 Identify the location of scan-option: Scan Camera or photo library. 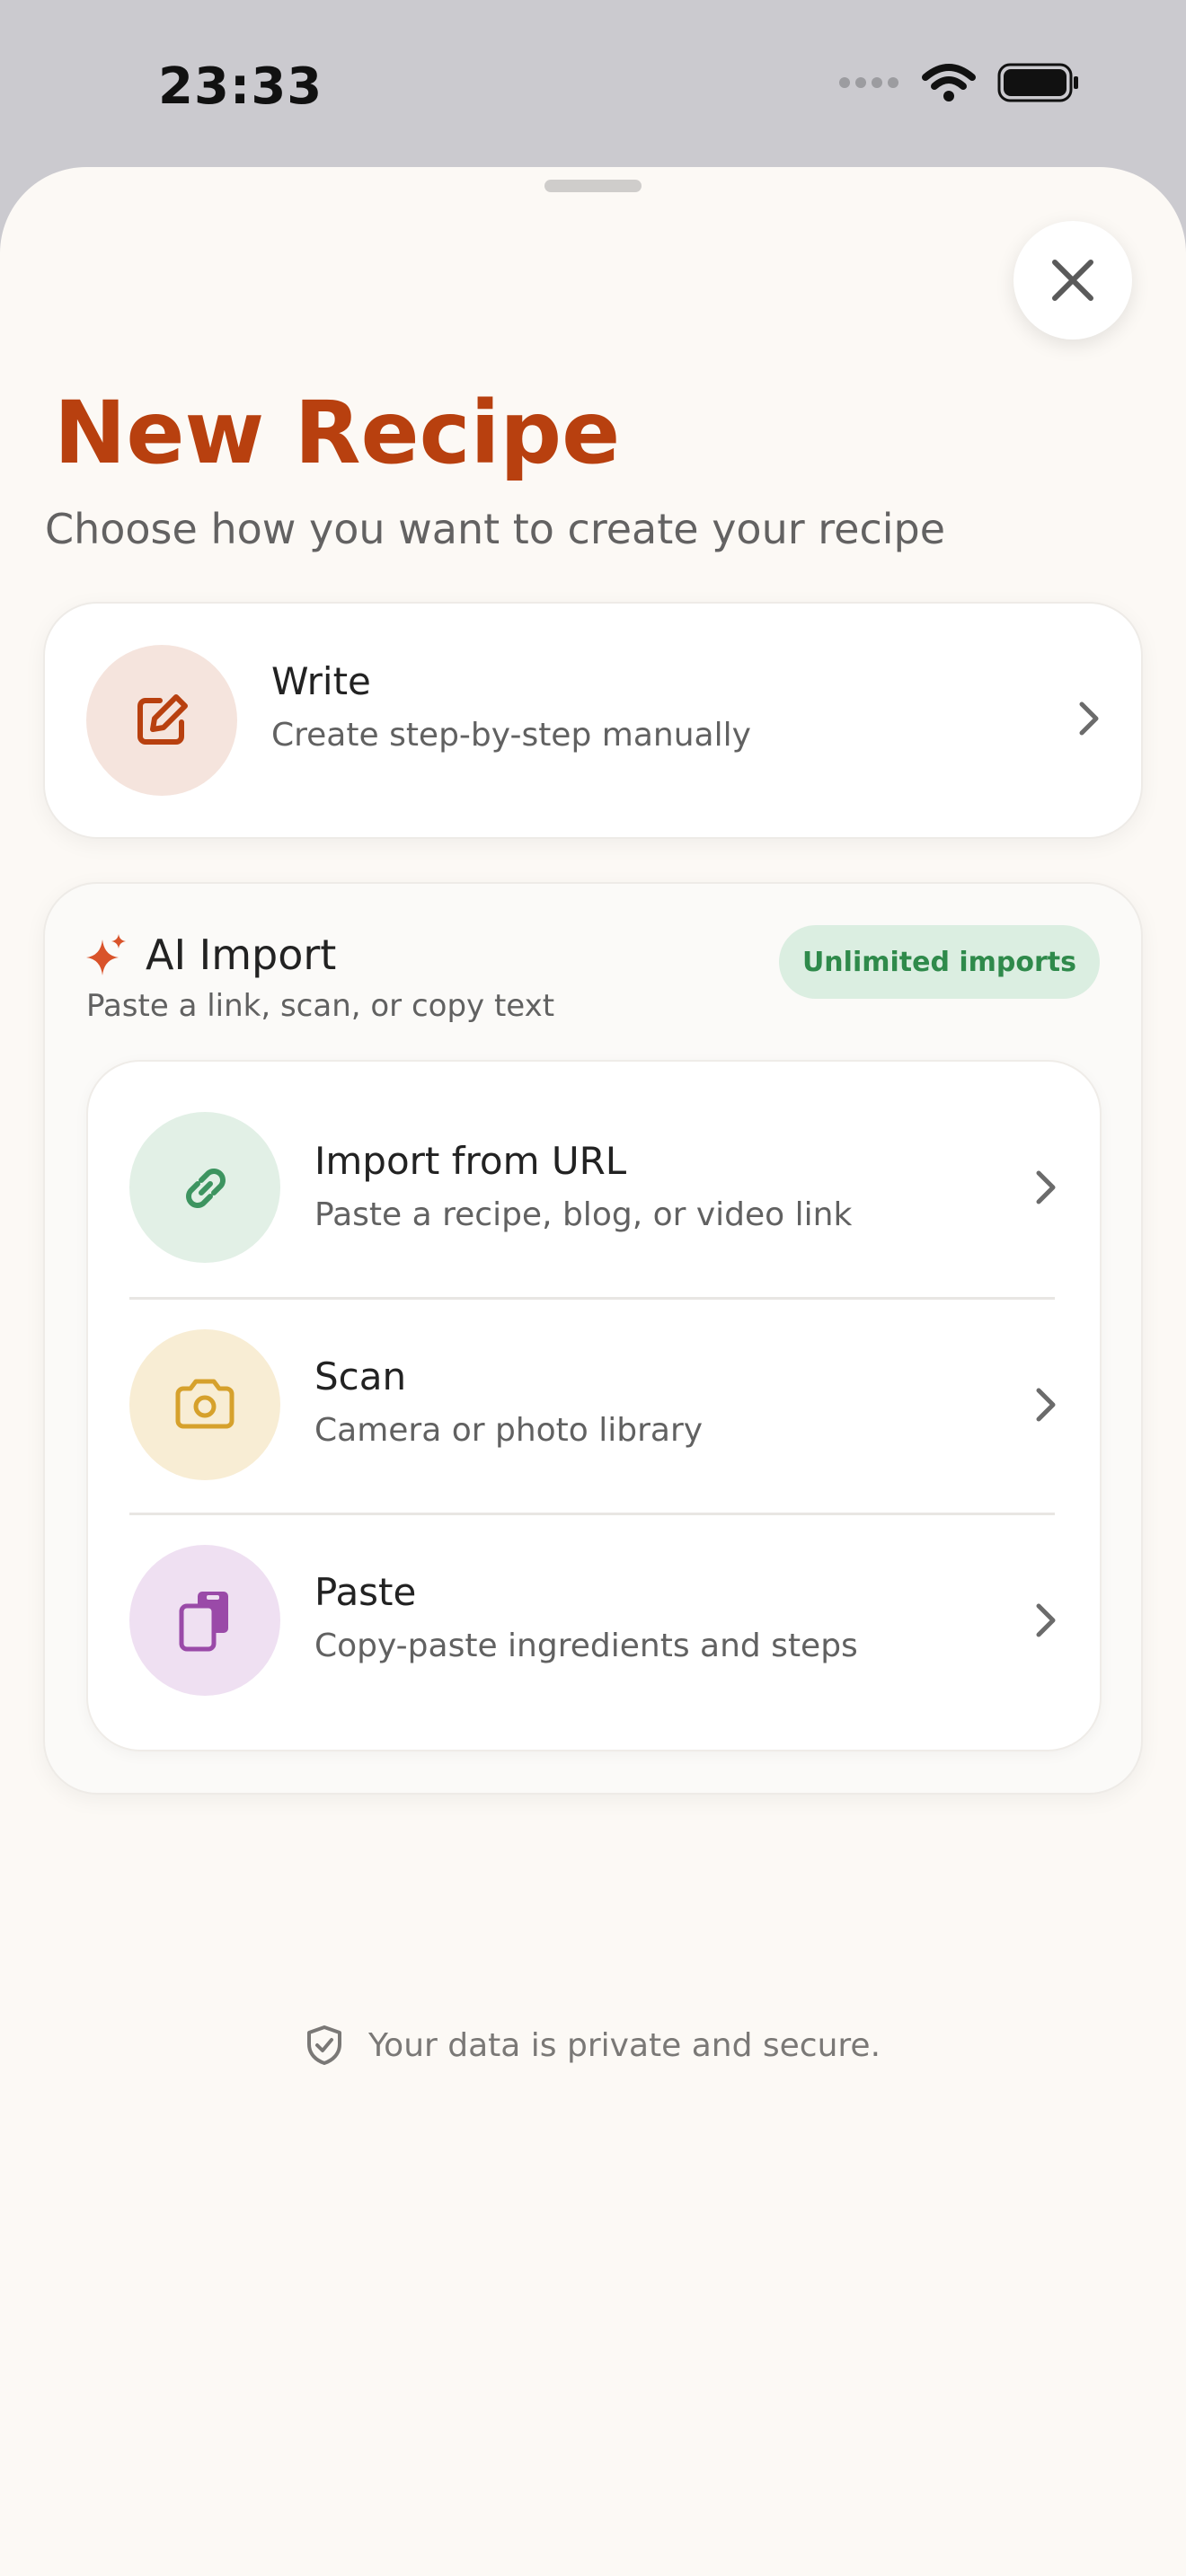
(594, 1405).